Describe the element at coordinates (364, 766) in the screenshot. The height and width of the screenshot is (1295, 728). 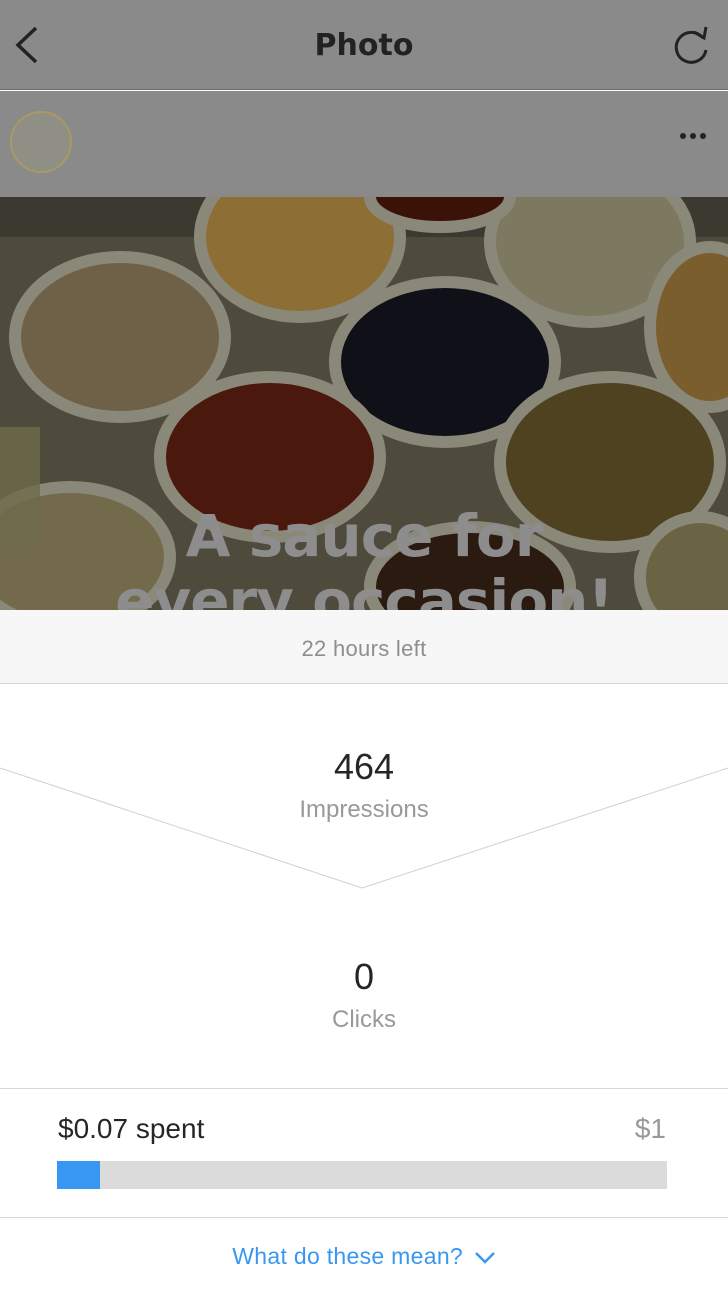
I see `impressions-value: 464` at that location.